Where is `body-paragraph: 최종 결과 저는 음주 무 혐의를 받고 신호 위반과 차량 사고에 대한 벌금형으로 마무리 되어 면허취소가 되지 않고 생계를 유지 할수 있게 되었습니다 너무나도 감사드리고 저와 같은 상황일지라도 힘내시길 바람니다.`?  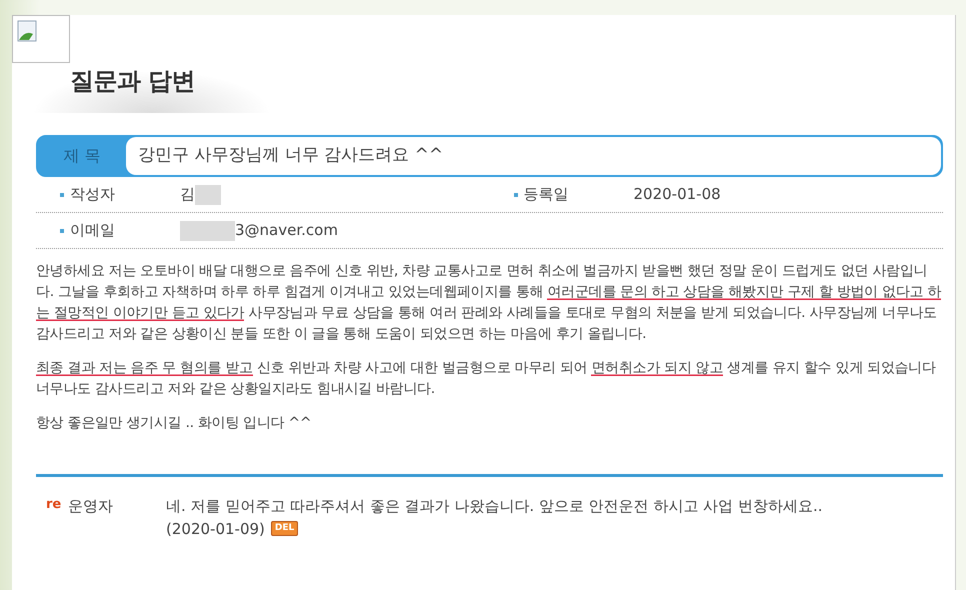
body-paragraph: 최종 결과 저는 음주 무 혐의를 받고 신호 위반과 차량 사고에 대한 벌금형으로 마무리 되어 면허취소가 되지 않고 생계를 유지 할수 있게 되었습니다 너무나도 감사드리고 저와 같은 상황일지라도 힘내시길 바람니다. is located at coordinates (486, 379).